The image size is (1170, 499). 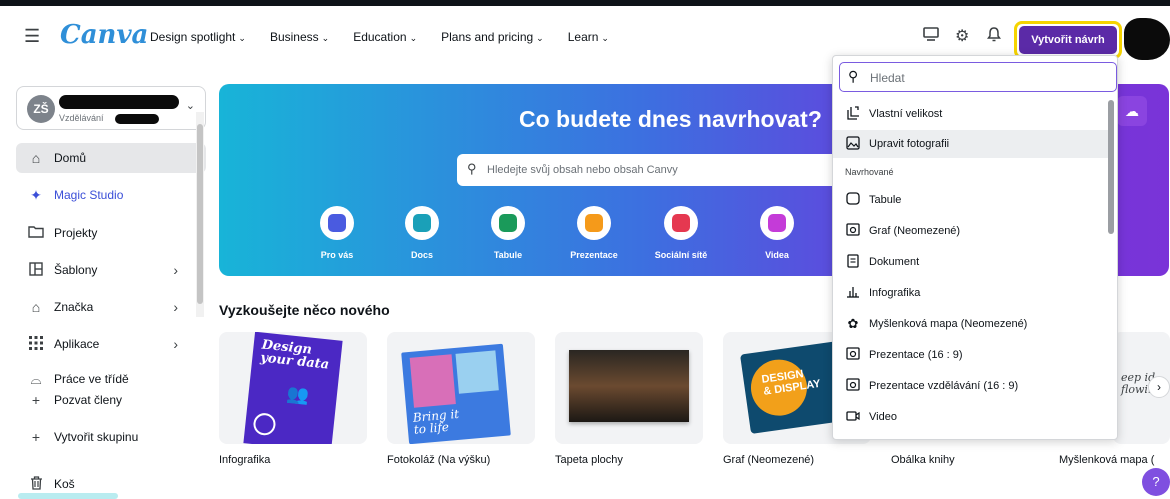 What do you see at coordinates (909, 144) in the screenshot?
I see `dropdown-item-label: Upravit fotografii` at bounding box center [909, 144].